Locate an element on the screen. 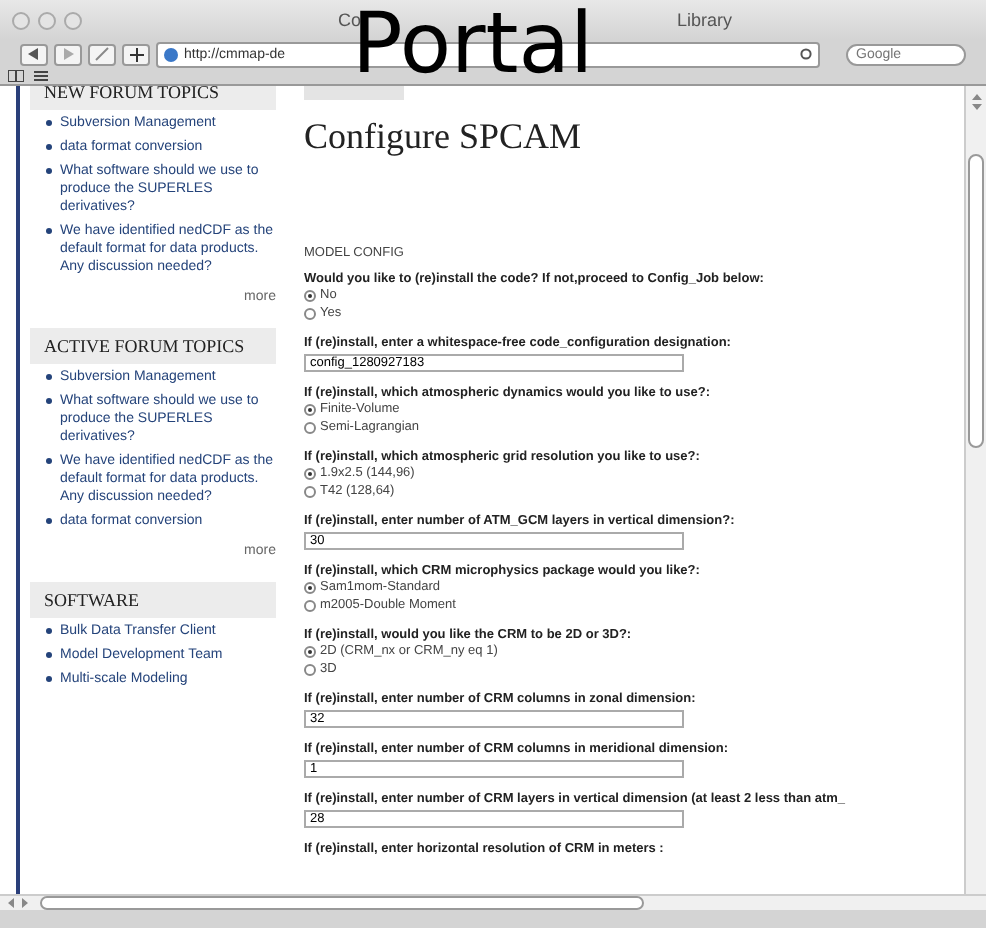 The width and height of the screenshot is (986, 928). back-button is located at coordinates (34, 54).